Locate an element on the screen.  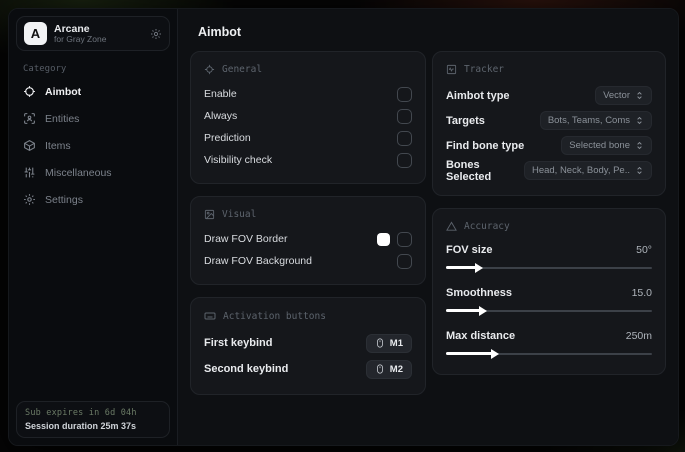
fov-size-value: 50° is located at coordinates (644, 250).